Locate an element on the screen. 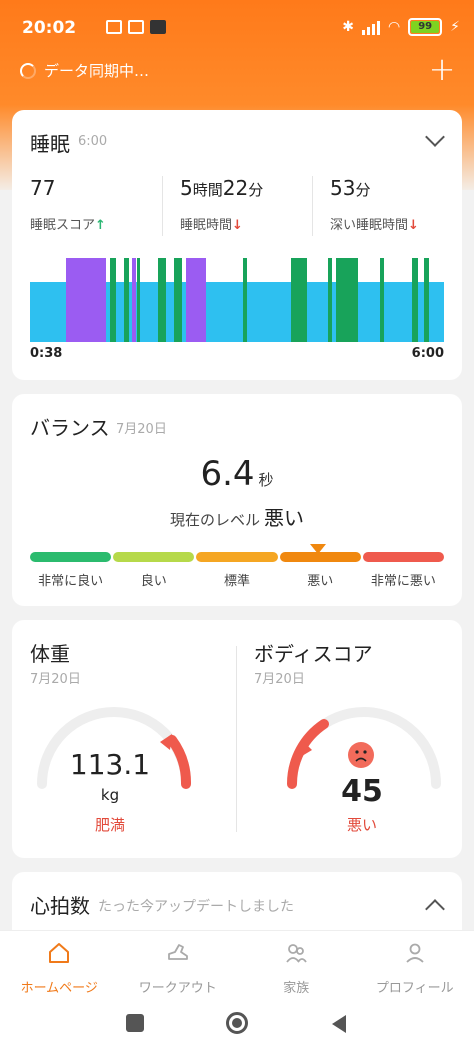 The width and height of the screenshot is (474, 1053). balance-unit: 秒 is located at coordinates (266, 480).